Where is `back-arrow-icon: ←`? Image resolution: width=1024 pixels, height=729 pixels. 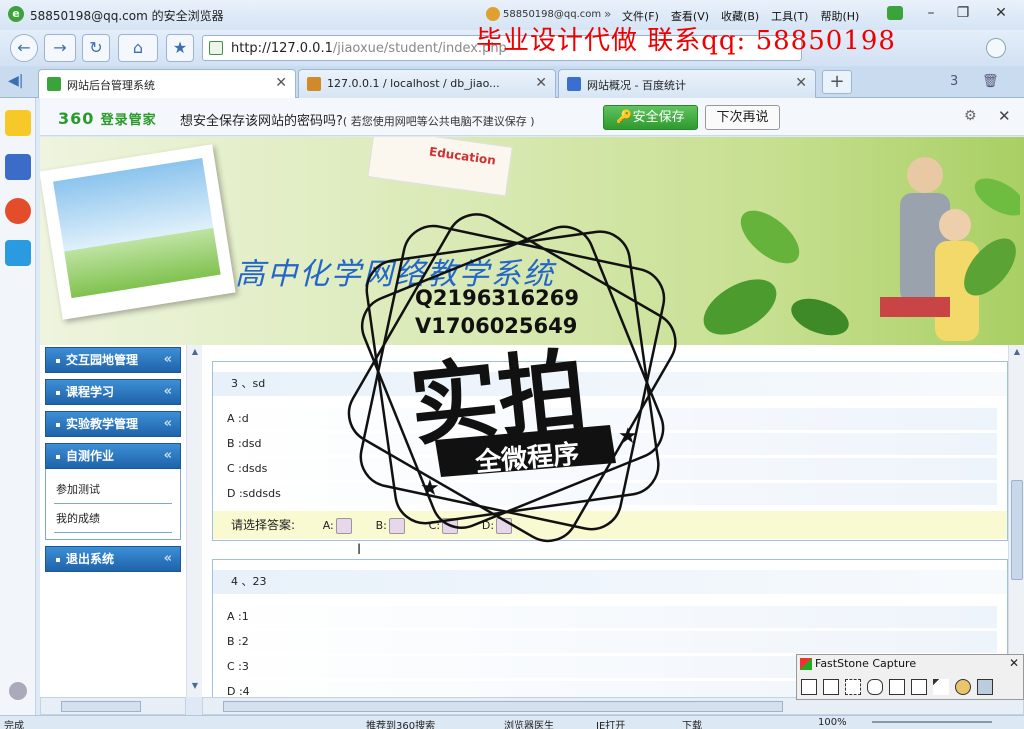 back-arrow-icon: ← is located at coordinates (24, 48).